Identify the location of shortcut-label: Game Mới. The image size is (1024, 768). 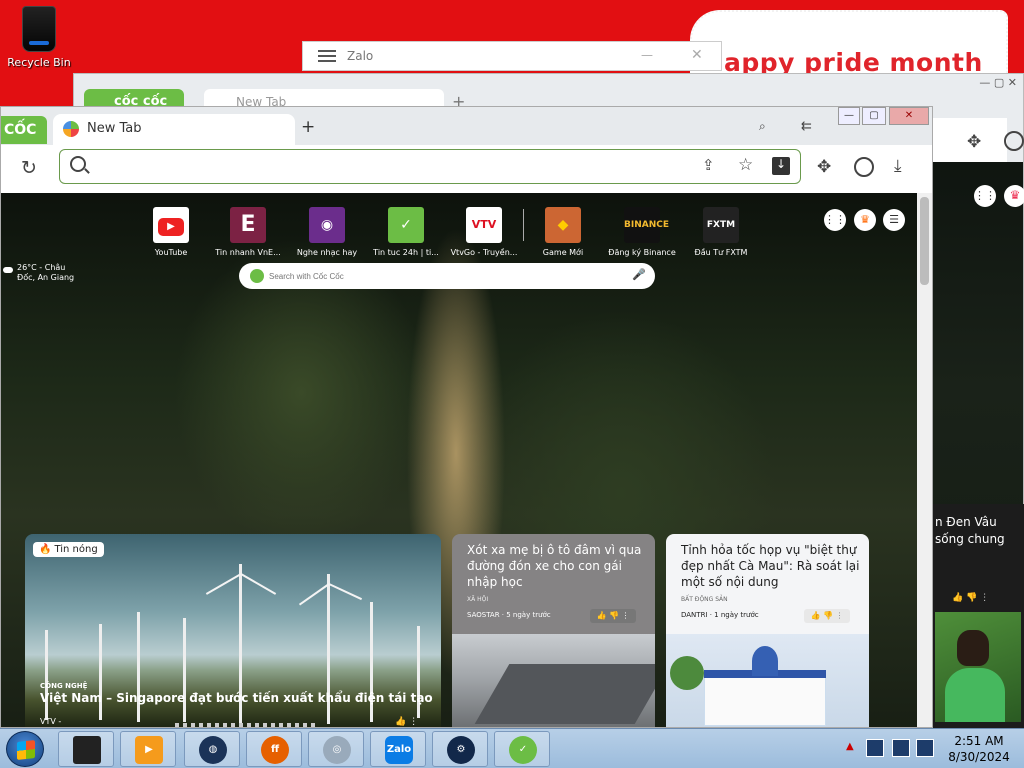
(563, 252).